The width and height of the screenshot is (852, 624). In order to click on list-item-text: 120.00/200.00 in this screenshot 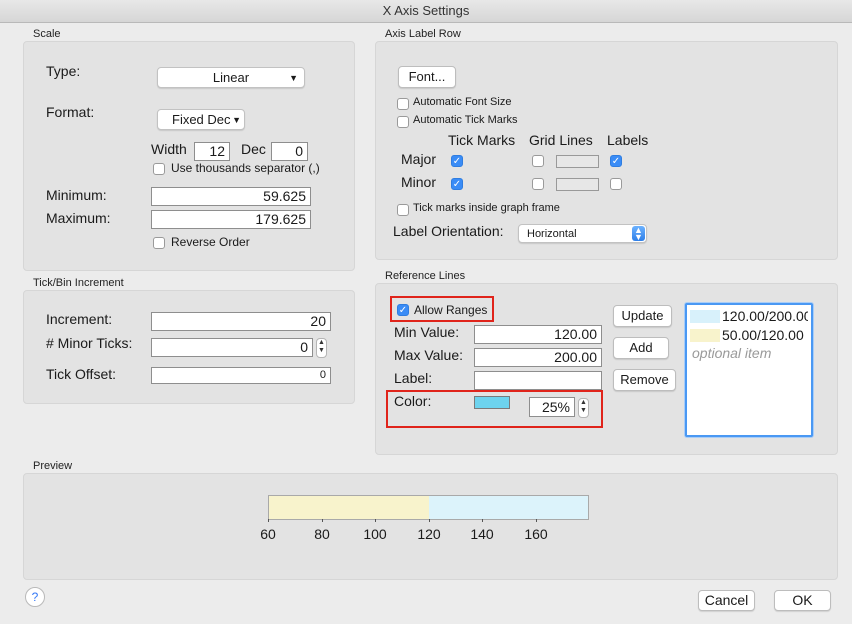, I will do `click(765, 316)`.